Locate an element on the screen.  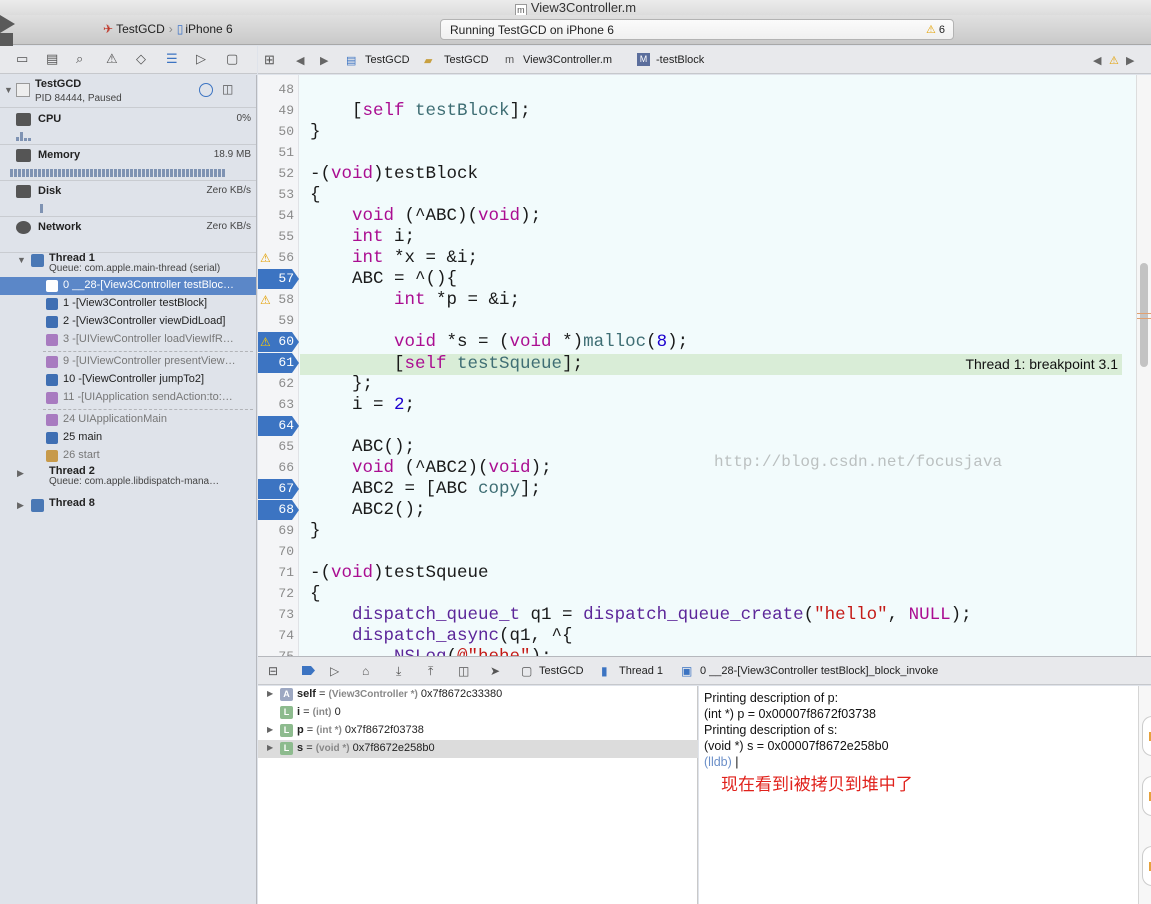
breakpoint-navigator-icon: ▷ is located at coordinates (201, 59).